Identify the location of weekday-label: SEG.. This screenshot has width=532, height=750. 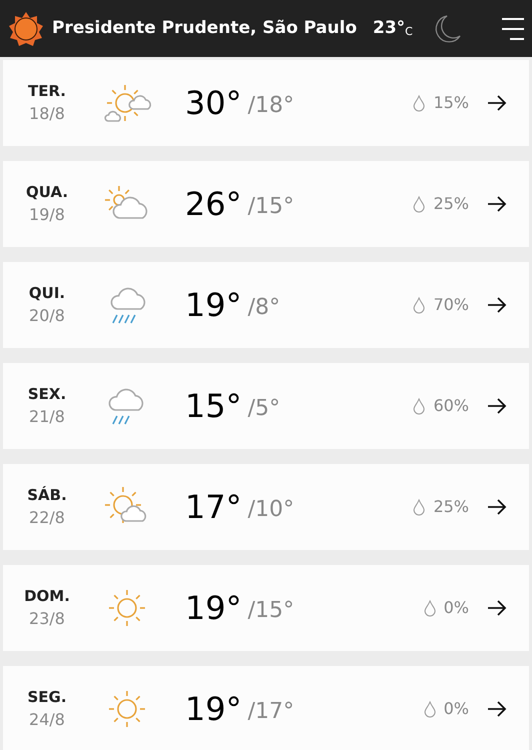
(47, 697).